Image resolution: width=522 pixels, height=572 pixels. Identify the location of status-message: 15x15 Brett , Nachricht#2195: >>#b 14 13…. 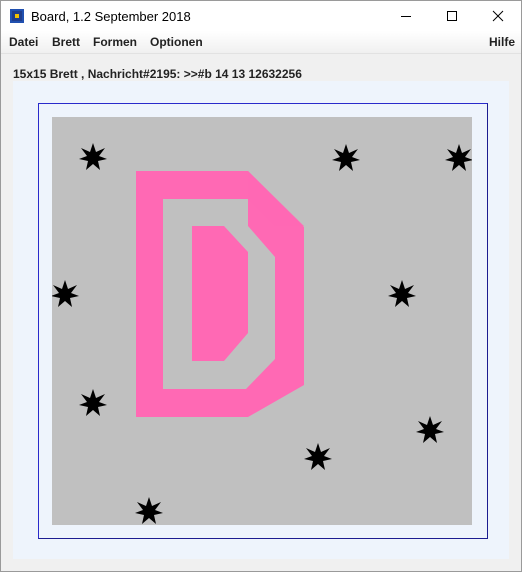
(157, 74).